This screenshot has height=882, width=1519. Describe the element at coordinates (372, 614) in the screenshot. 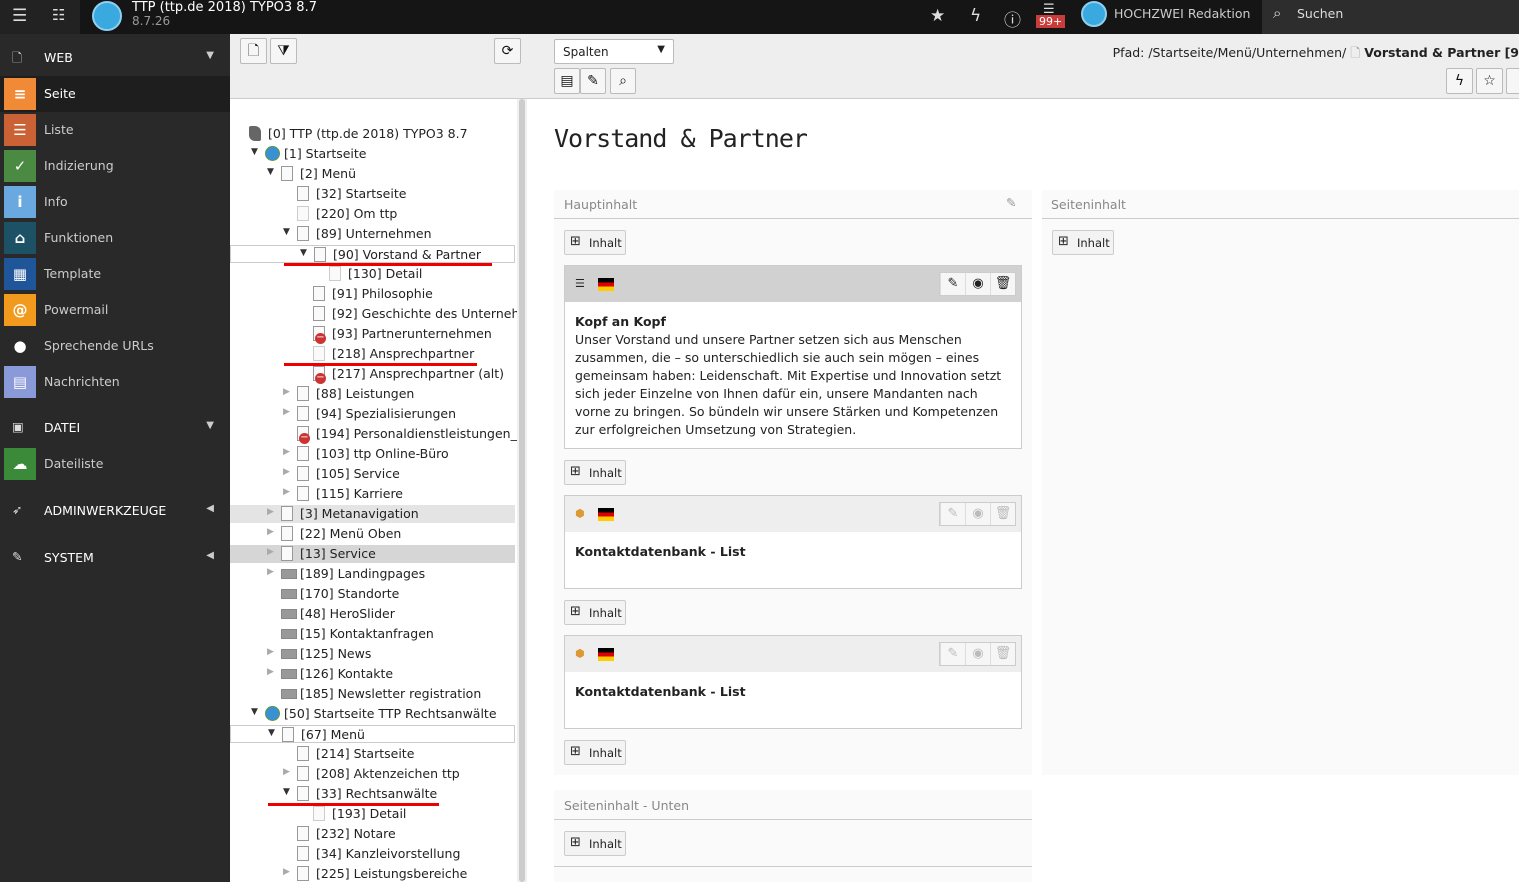

I see `tree-node: [48] HeroSlider` at that location.